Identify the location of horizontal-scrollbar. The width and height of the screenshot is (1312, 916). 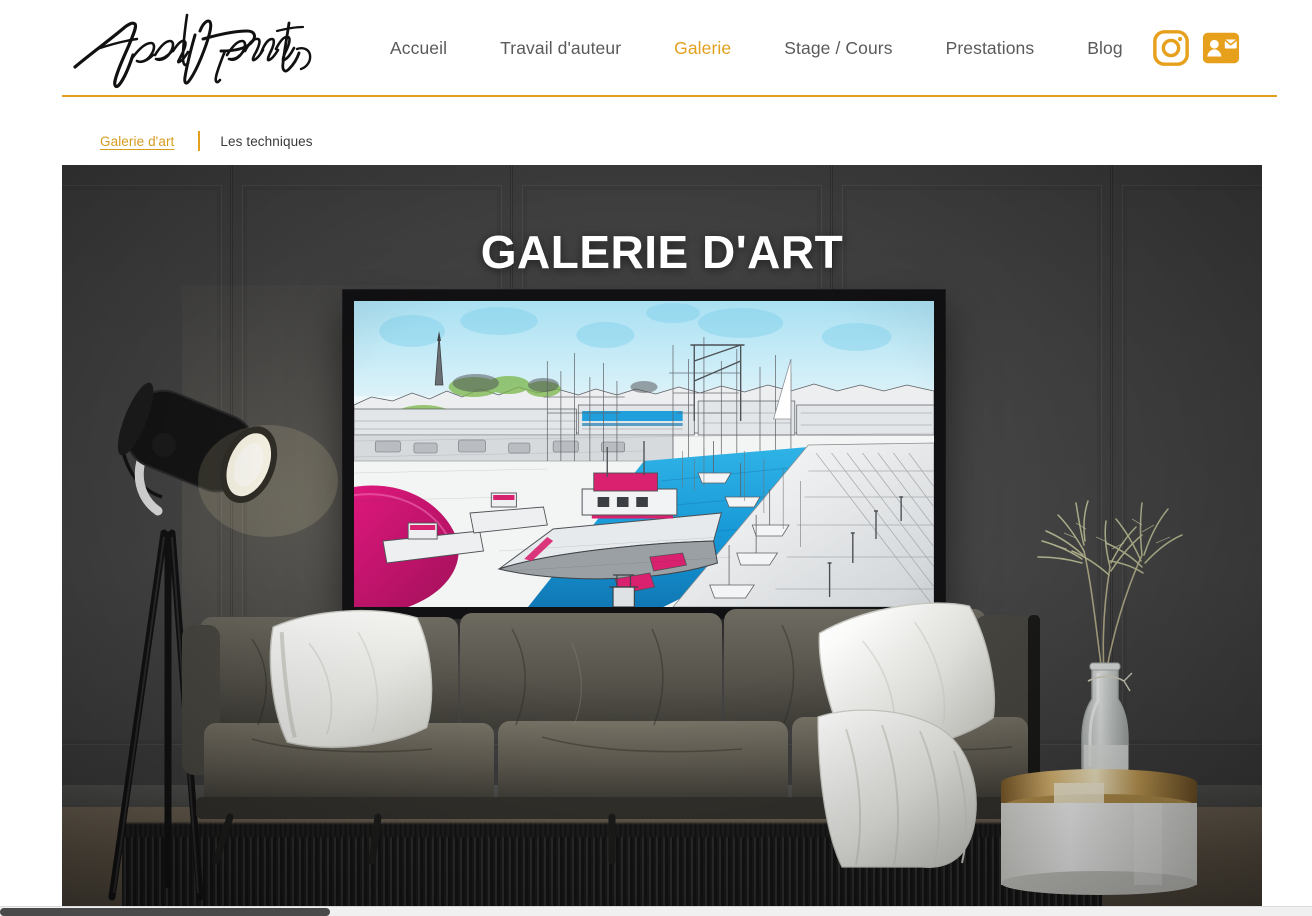
(656, 911).